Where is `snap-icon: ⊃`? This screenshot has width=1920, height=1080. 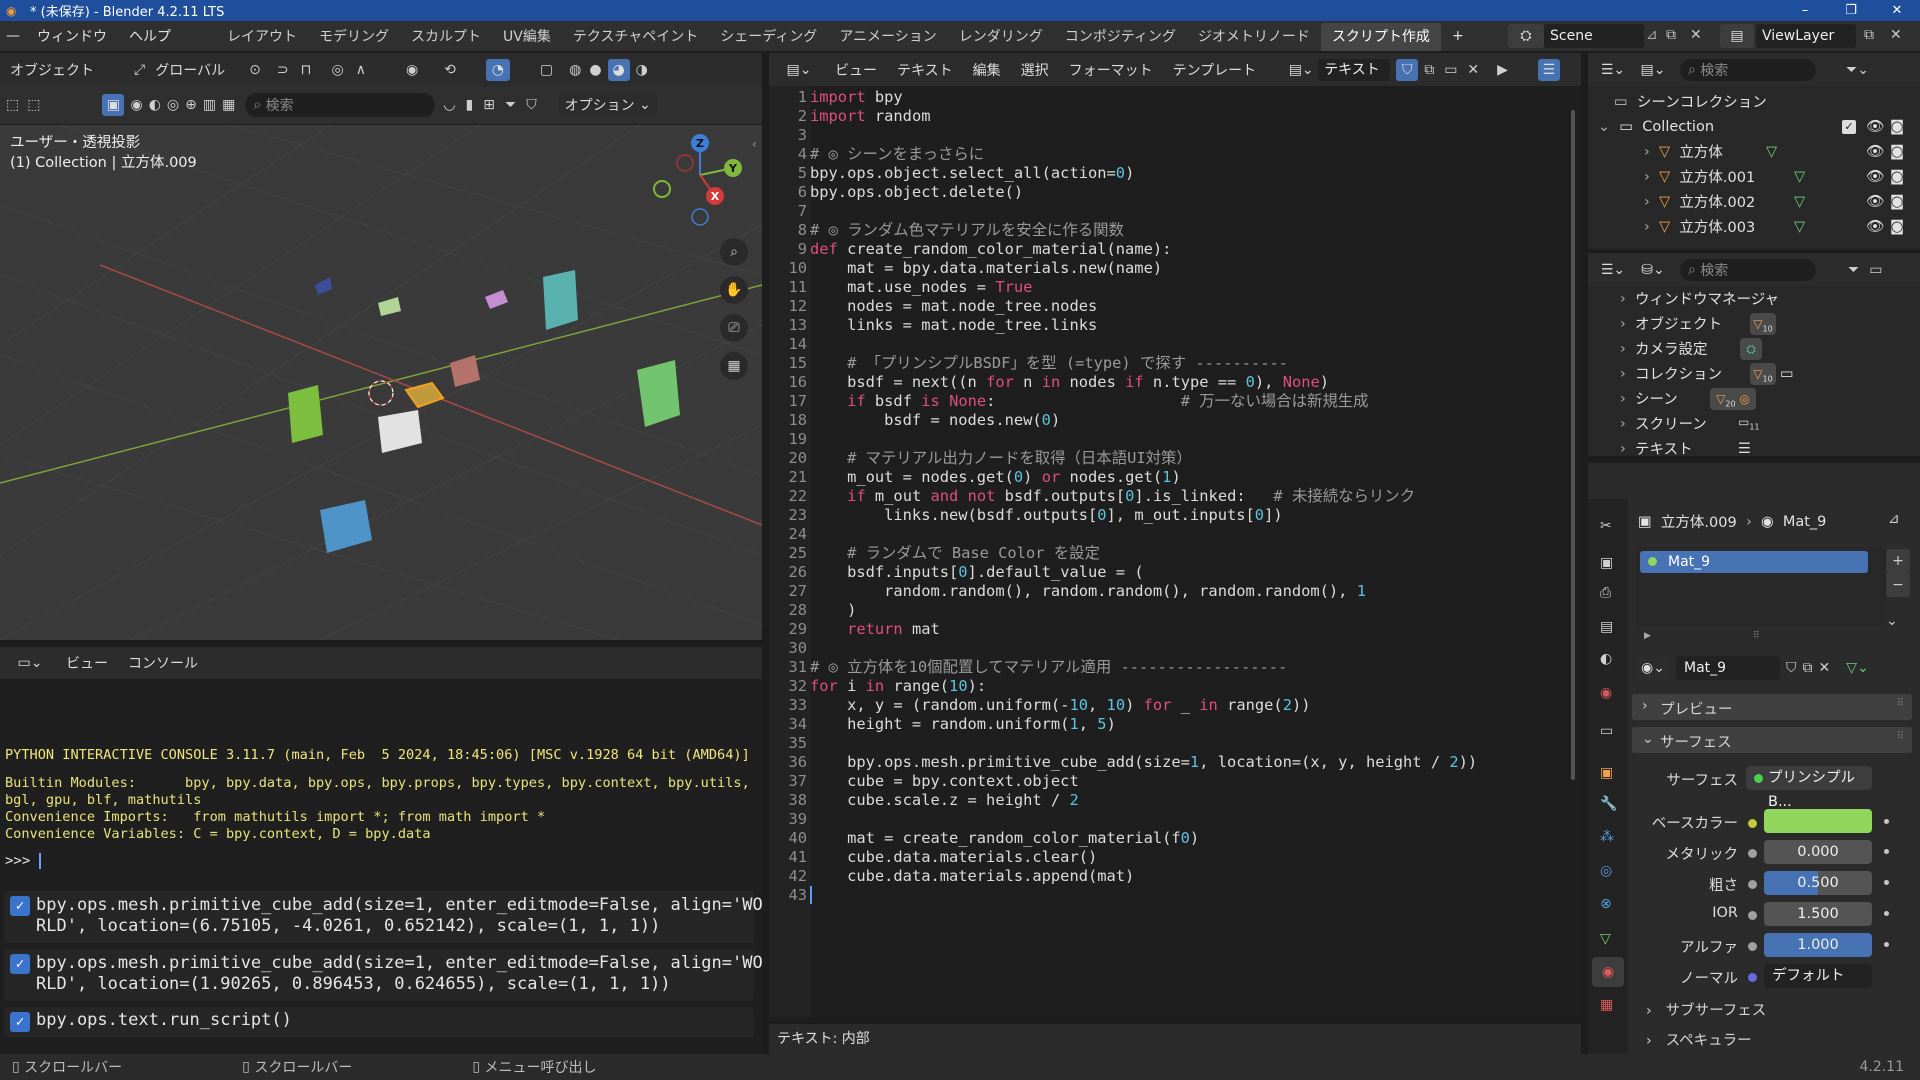
snap-icon: ⊃ is located at coordinates (283, 70).